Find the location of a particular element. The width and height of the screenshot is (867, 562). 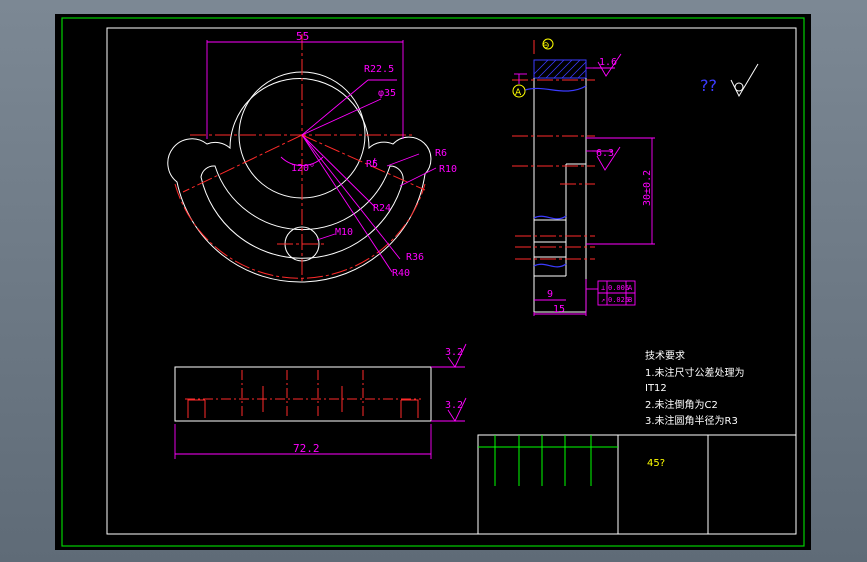

title-block: 45? is located at coordinates (637, 484).